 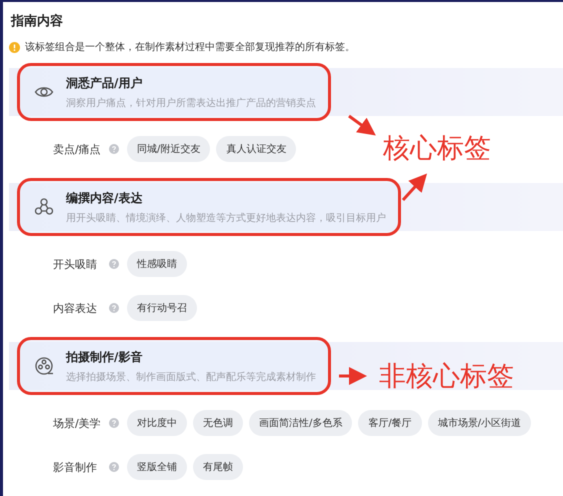 What do you see at coordinates (44, 366) in the screenshot?
I see `film-reel-icon` at bounding box center [44, 366].